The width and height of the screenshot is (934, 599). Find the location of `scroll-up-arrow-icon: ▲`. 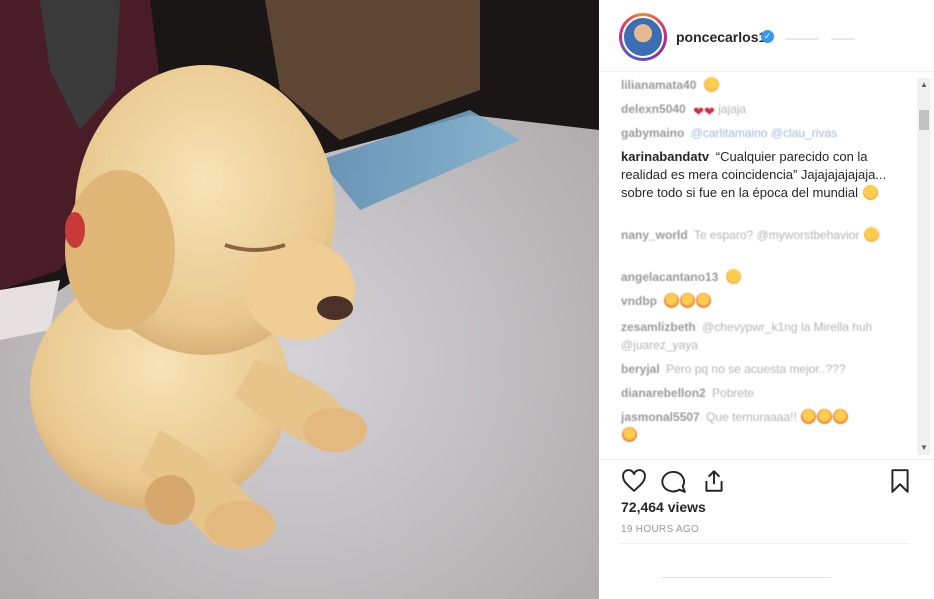

scroll-up-arrow-icon: ▲ is located at coordinates (924, 85).